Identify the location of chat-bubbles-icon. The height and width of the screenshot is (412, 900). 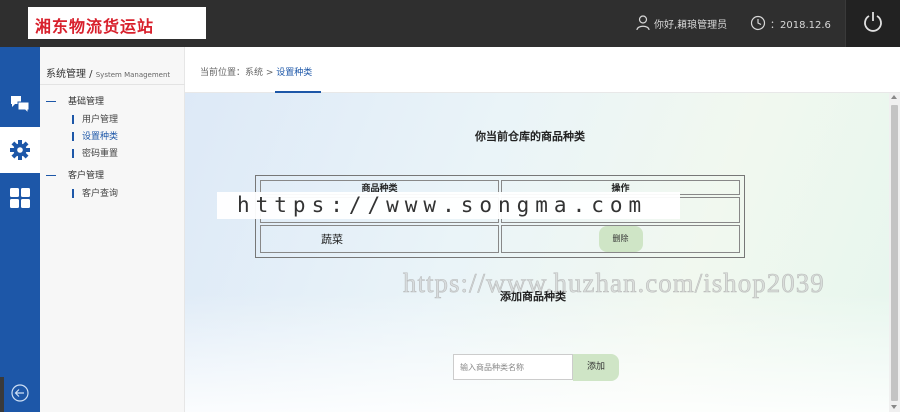
(20, 105).